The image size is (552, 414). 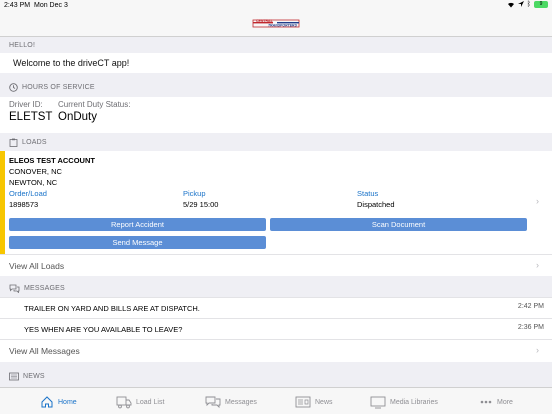 What do you see at coordinates (378, 402) in the screenshot?
I see `tv-icon` at bounding box center [378, 402].